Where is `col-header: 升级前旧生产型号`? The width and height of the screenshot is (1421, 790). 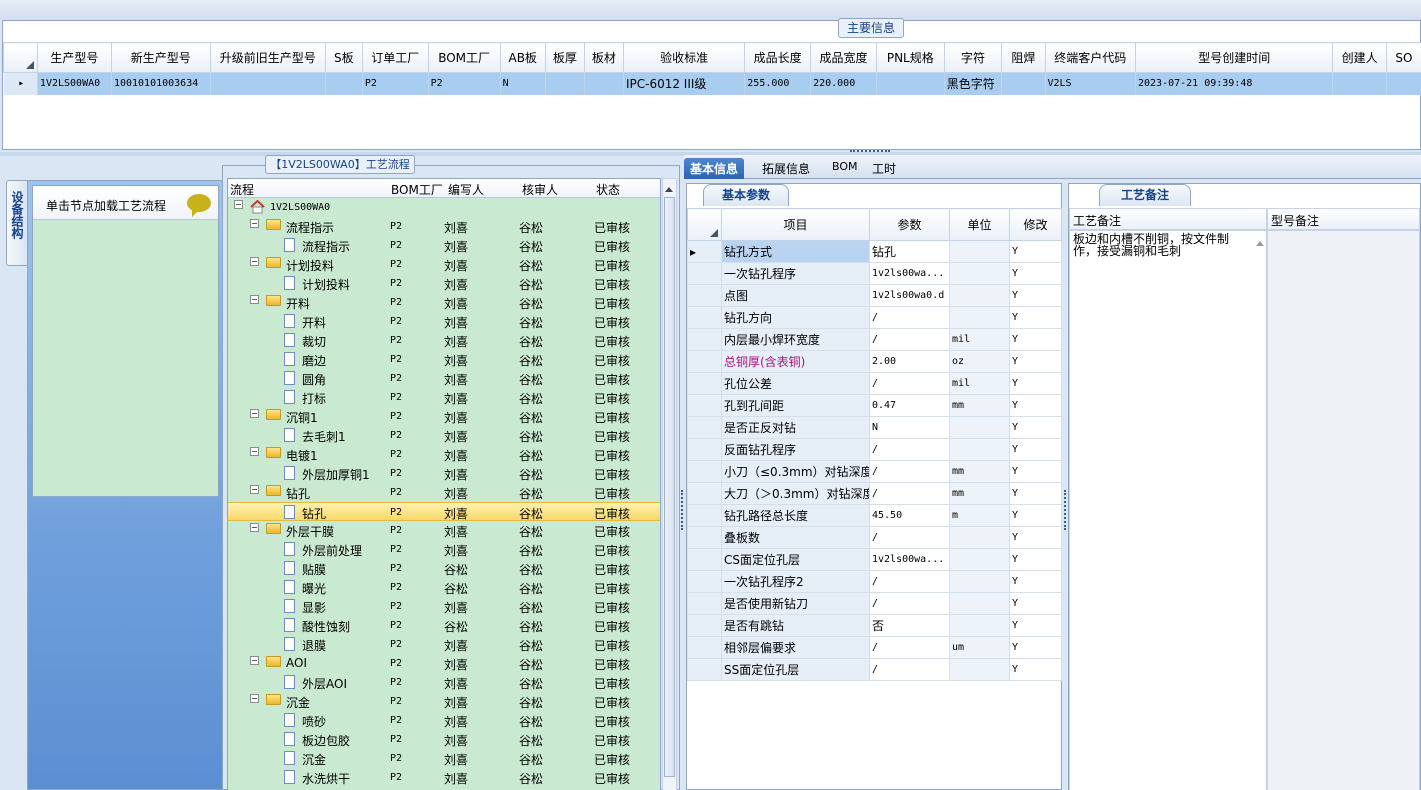
col-header: 升级前旧生产型号 is located at coordinates (267, 57).